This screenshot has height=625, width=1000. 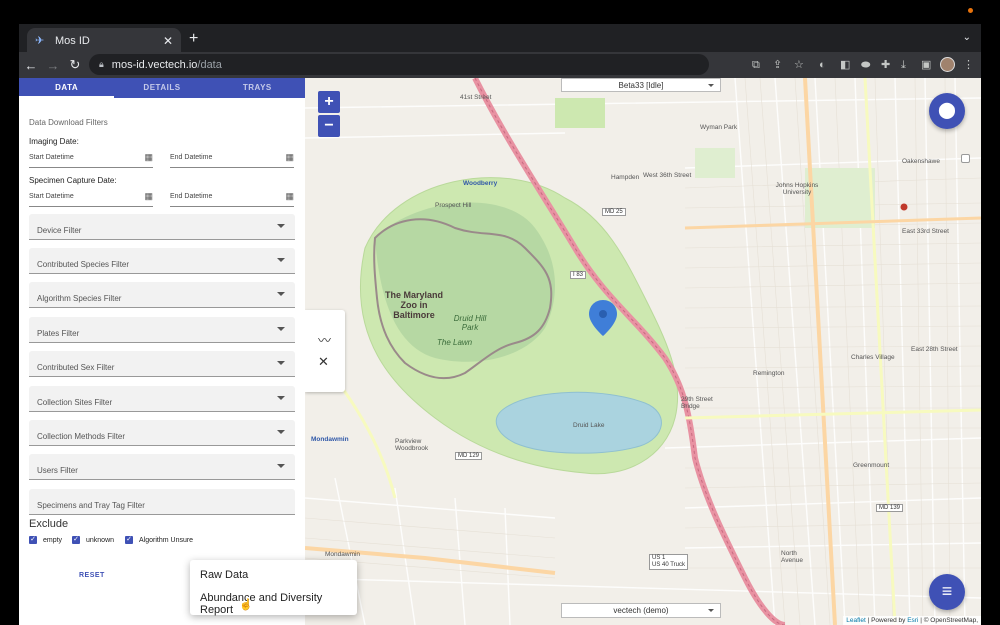 What do you see at coordinates (948, 620) in the screenshot?
I see `attribution-osm: | © OpenStreetMap,` at bounding box center [948, 620].